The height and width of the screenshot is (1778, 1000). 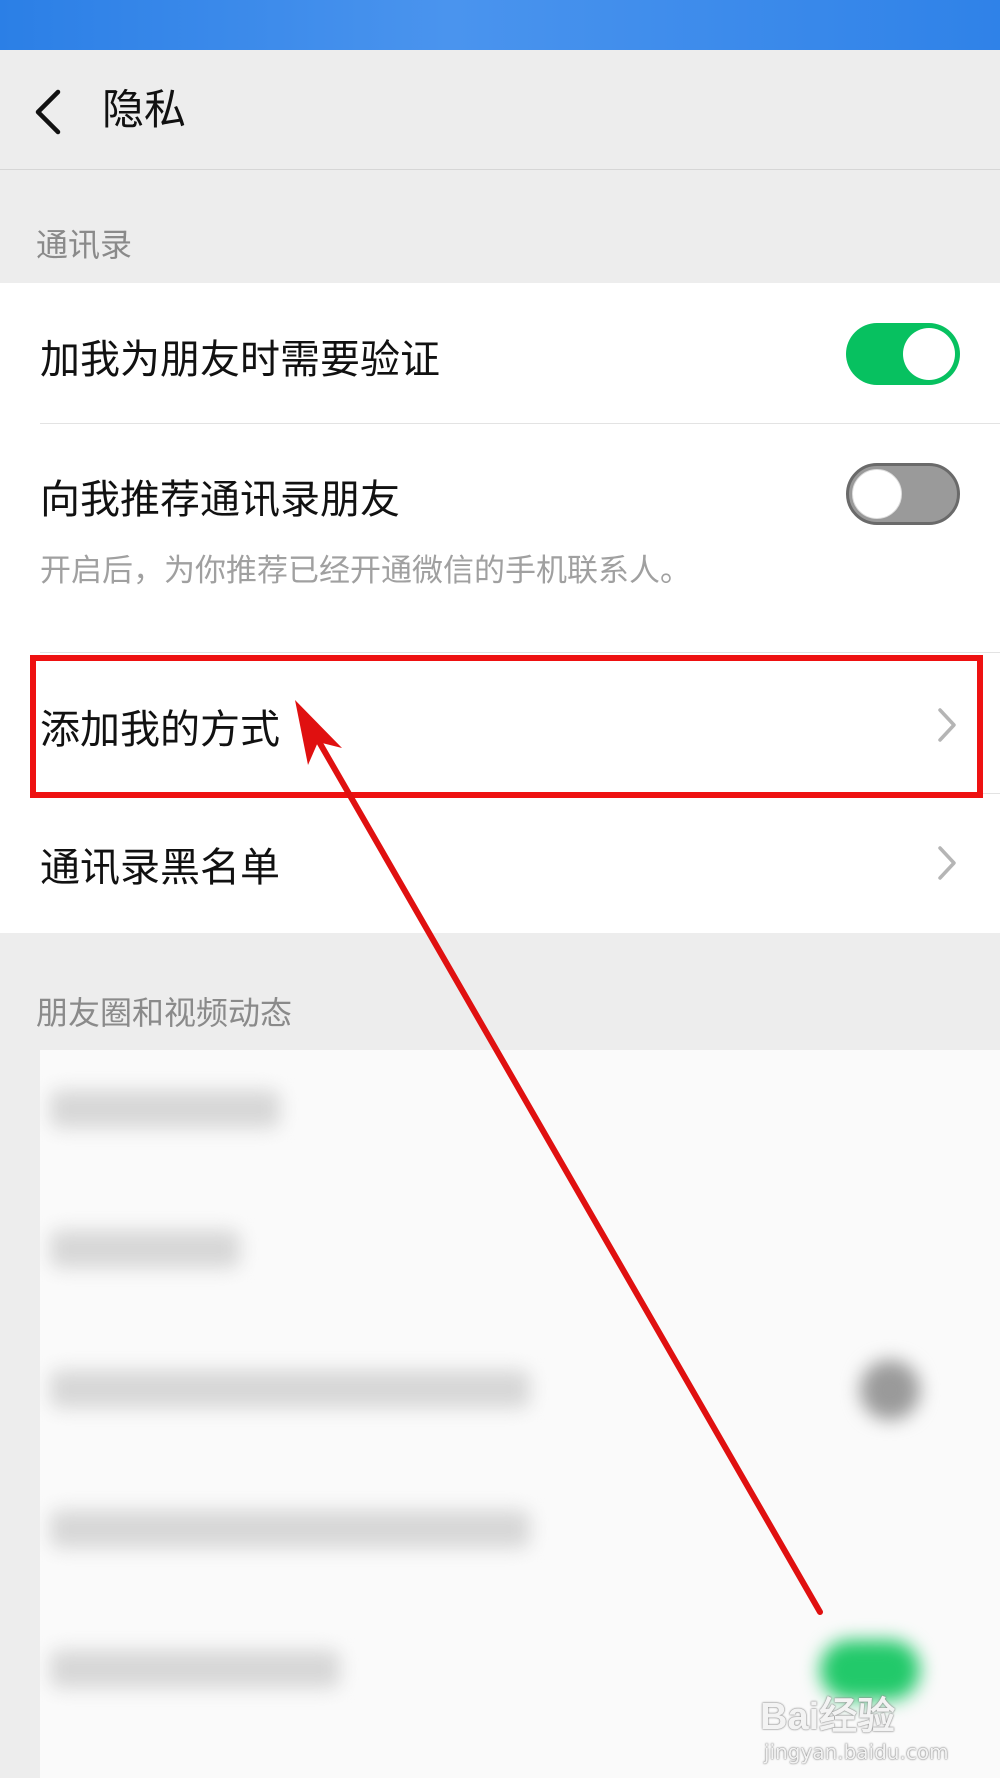 What do you see at coordinates (828, 1717) in the screenshot?
I see `watermark-brand: Bai经验` at bounding box center [828, 1717].